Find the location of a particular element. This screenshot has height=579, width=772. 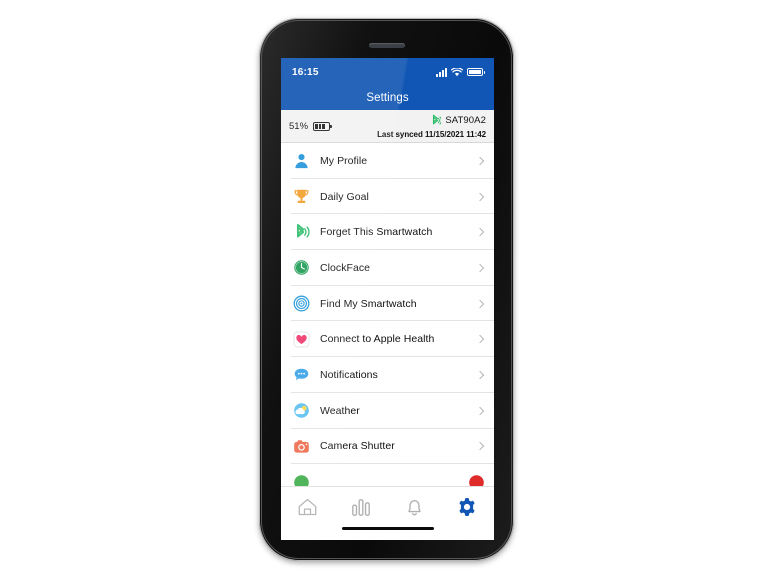

battery-full-icon is located at coordinates (476, 72).